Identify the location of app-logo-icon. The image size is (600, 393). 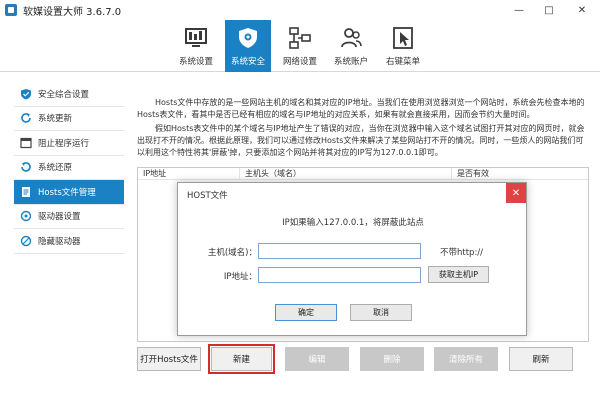
(11, 10).